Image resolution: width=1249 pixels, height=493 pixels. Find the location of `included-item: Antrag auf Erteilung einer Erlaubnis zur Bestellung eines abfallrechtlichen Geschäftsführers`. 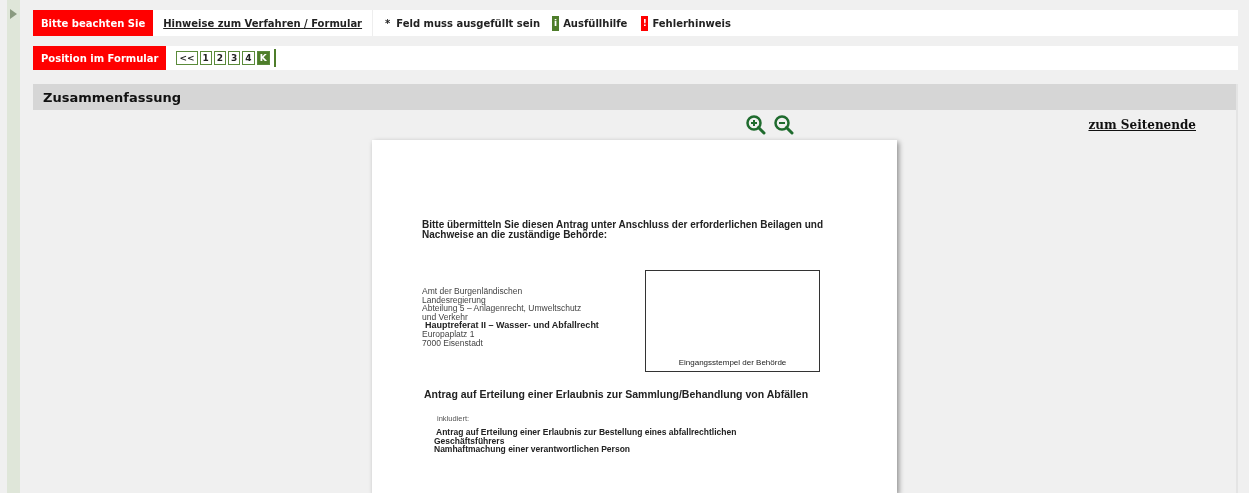

included-item: Antrag auf Erteilung einer Erlaubnis zur Bestellung eines abfallrechtlichen Geschäftsführers is located at coordinates (586, 436).